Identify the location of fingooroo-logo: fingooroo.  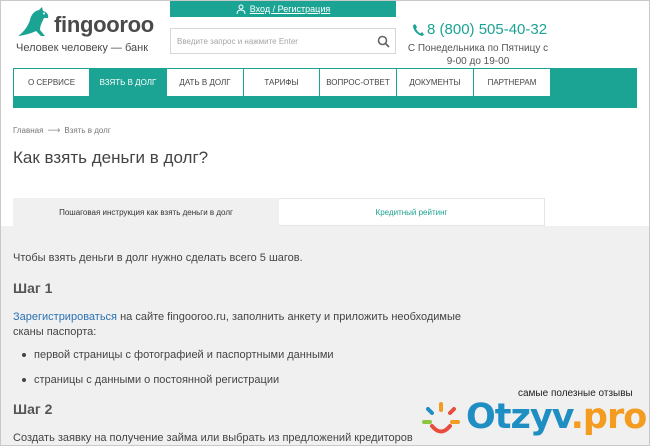
(99, 23).